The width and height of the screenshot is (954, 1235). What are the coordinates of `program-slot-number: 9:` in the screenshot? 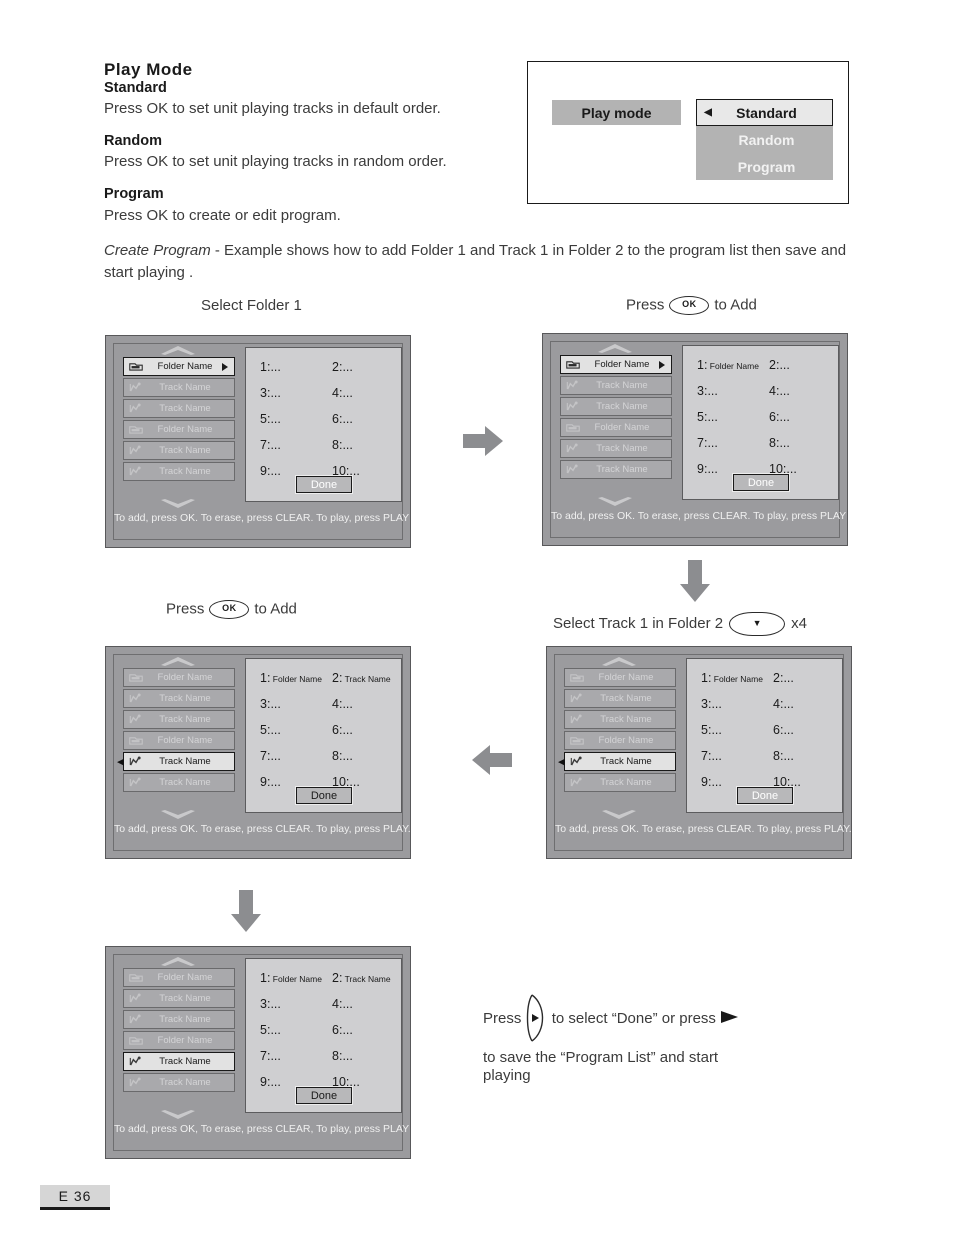 It's located at (265, 1082).